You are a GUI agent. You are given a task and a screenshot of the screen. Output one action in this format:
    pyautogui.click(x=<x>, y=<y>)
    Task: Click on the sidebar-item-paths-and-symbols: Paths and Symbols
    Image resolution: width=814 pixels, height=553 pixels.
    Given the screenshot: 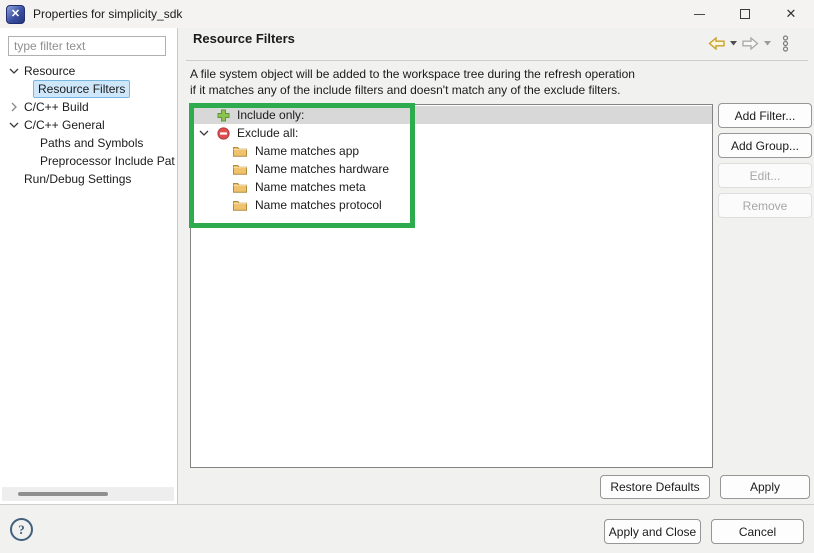 What is the action you would take?
    pyautogui.click(x=89, y=143)
    